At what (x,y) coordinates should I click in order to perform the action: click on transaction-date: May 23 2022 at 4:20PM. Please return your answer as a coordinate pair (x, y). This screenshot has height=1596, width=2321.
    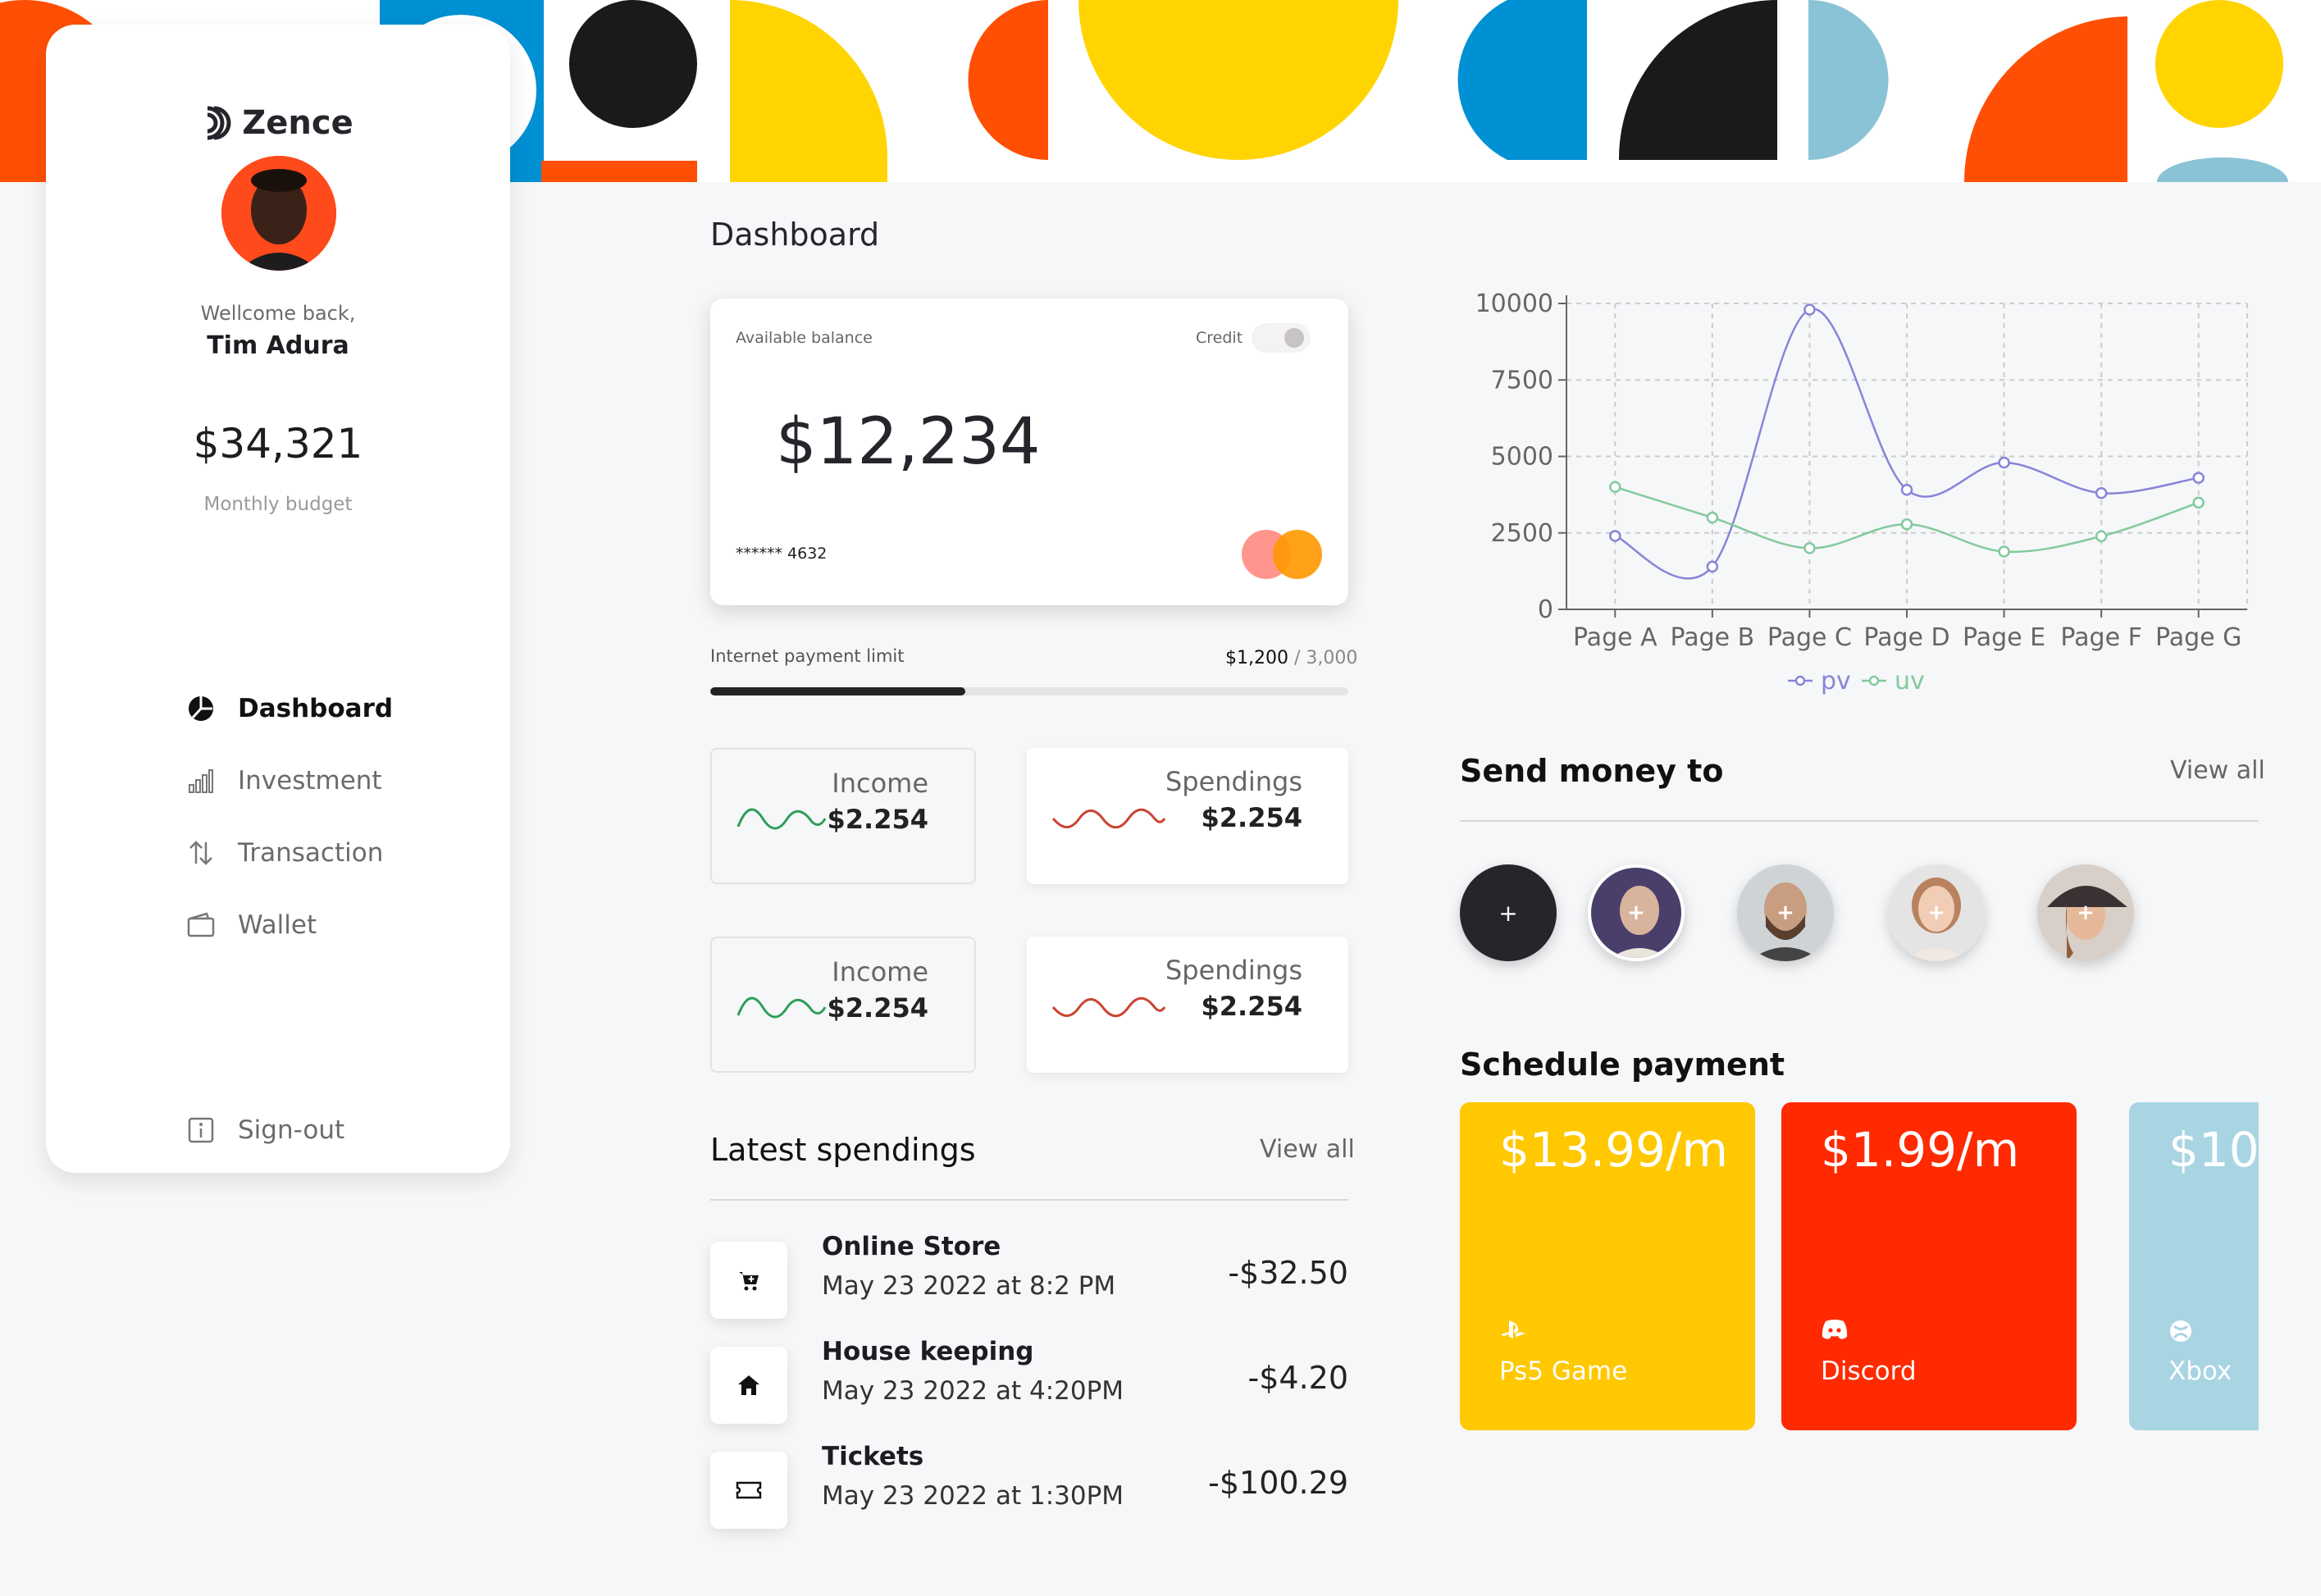
    Looking at the image, I should click on (973, 1391).